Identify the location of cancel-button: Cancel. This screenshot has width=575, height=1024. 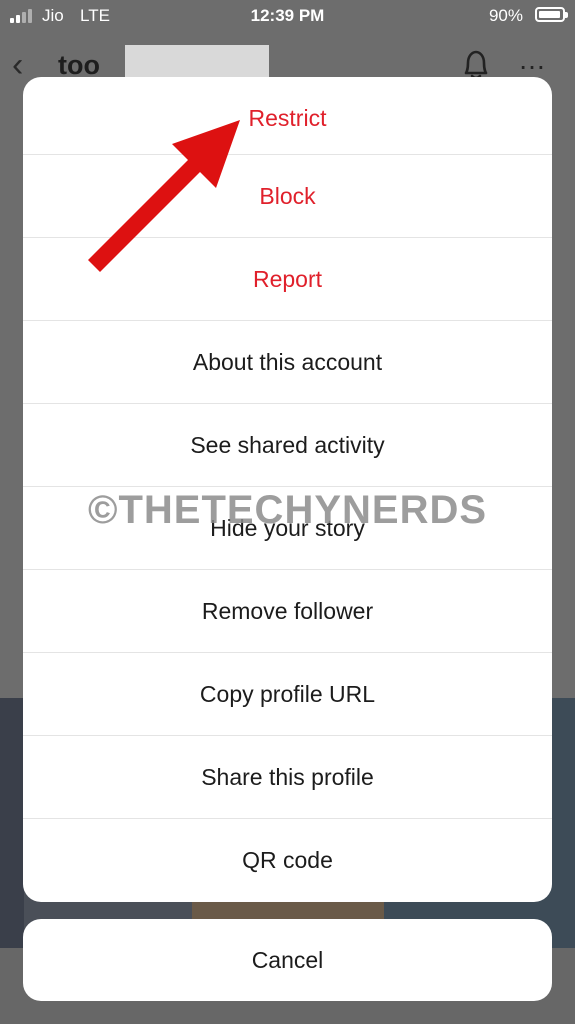
(287, 960).